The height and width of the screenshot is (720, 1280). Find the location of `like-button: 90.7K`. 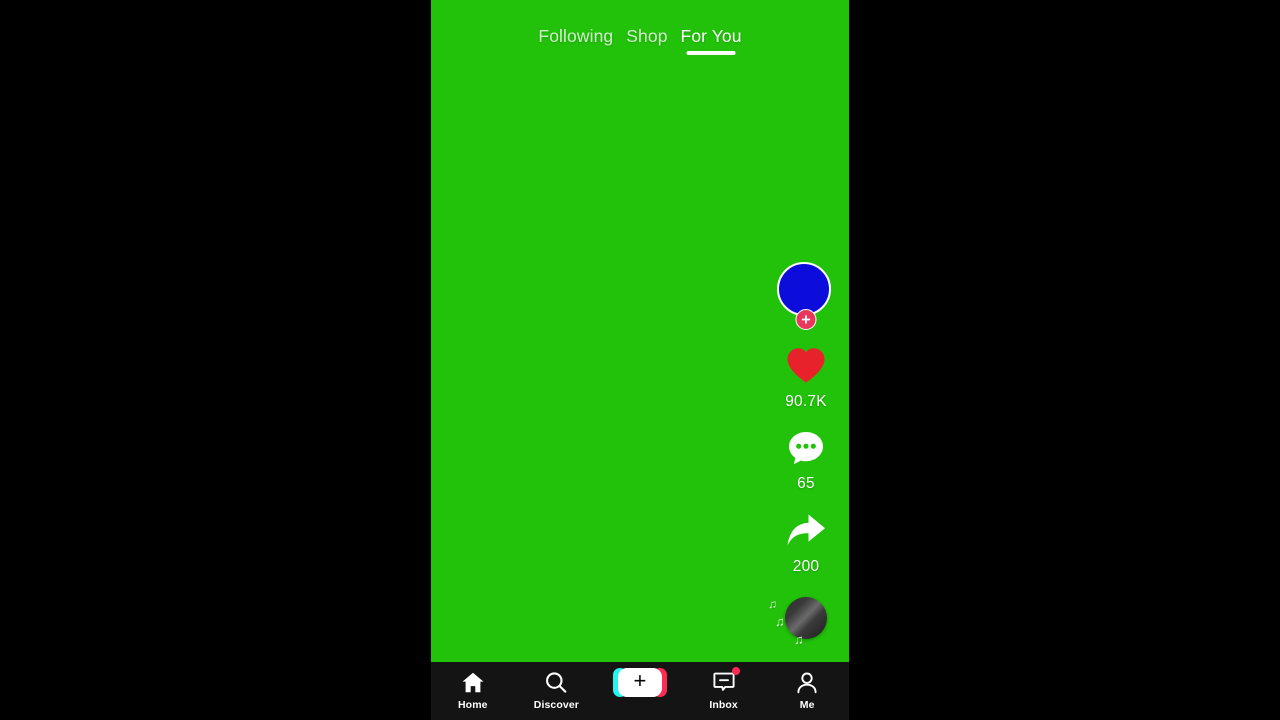

like-button: 90.7K is located at coordinates (806, 378).